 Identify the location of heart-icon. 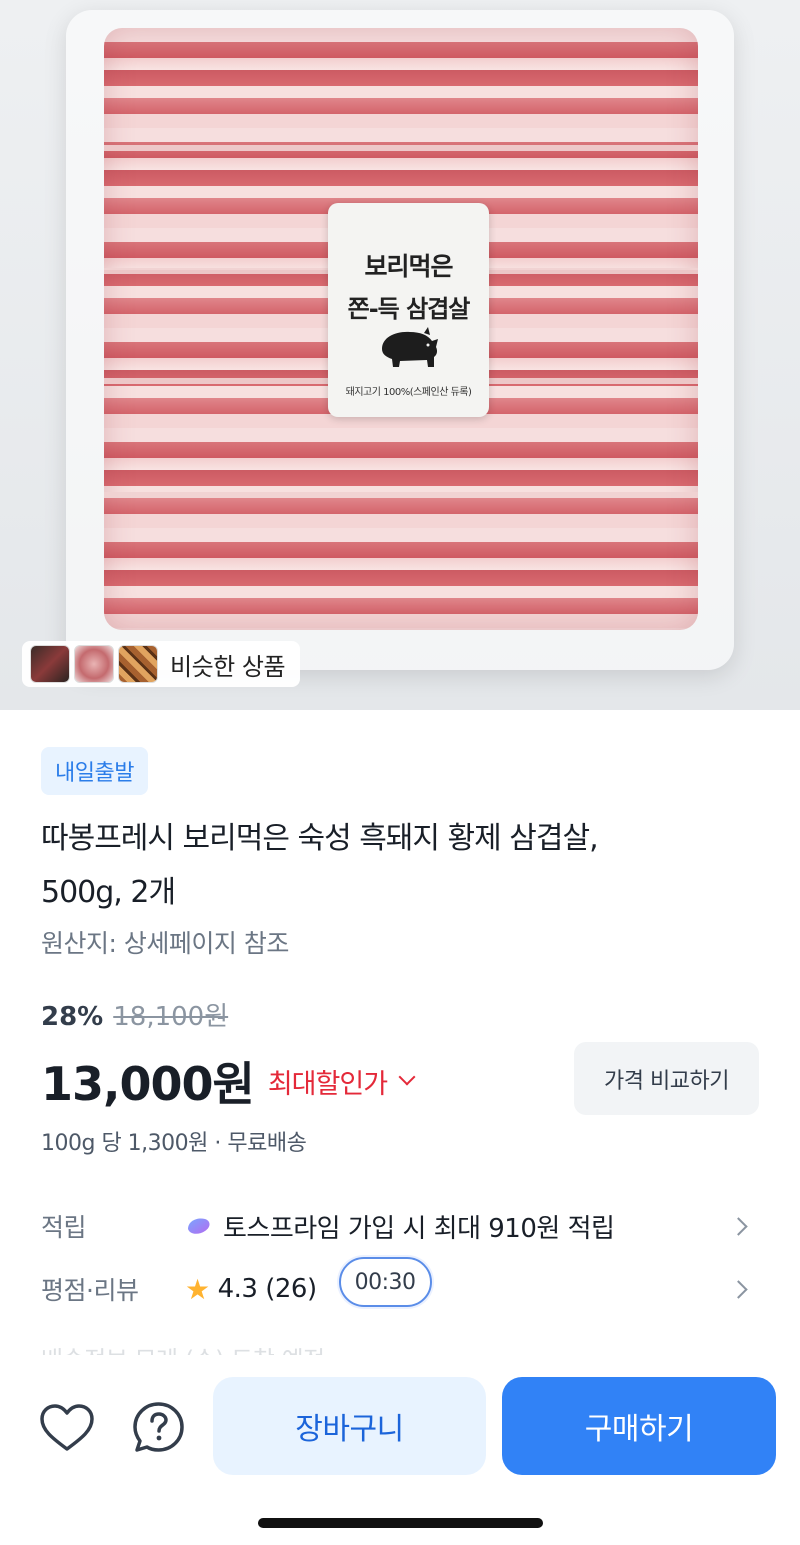
(67, 1428).